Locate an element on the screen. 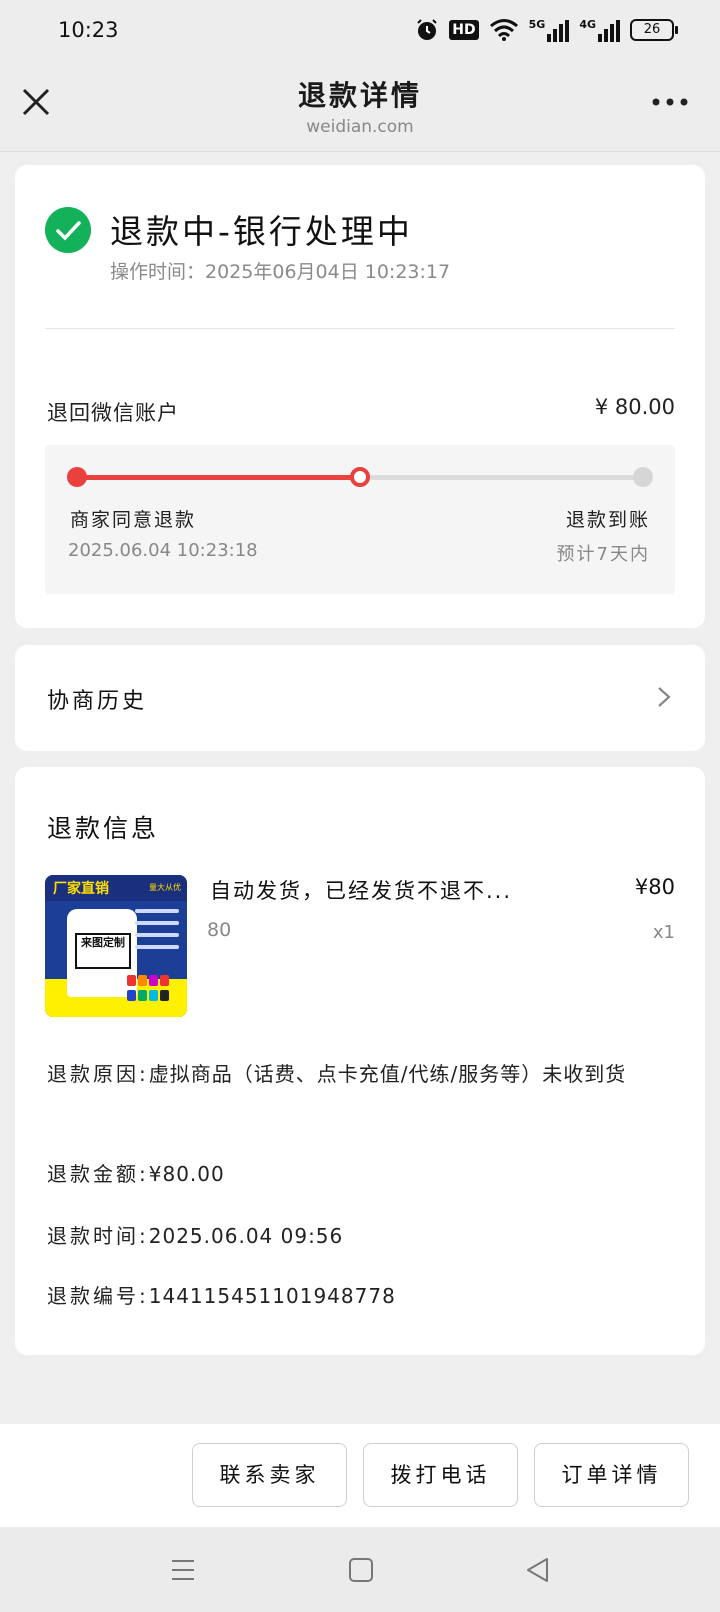 The height and width of the screenshot is (1612, 720). refund-progress: 商家同意退款 2025.06.04 10:23:18 退款到账 预计7天内 is located at coordinates (360, 519).